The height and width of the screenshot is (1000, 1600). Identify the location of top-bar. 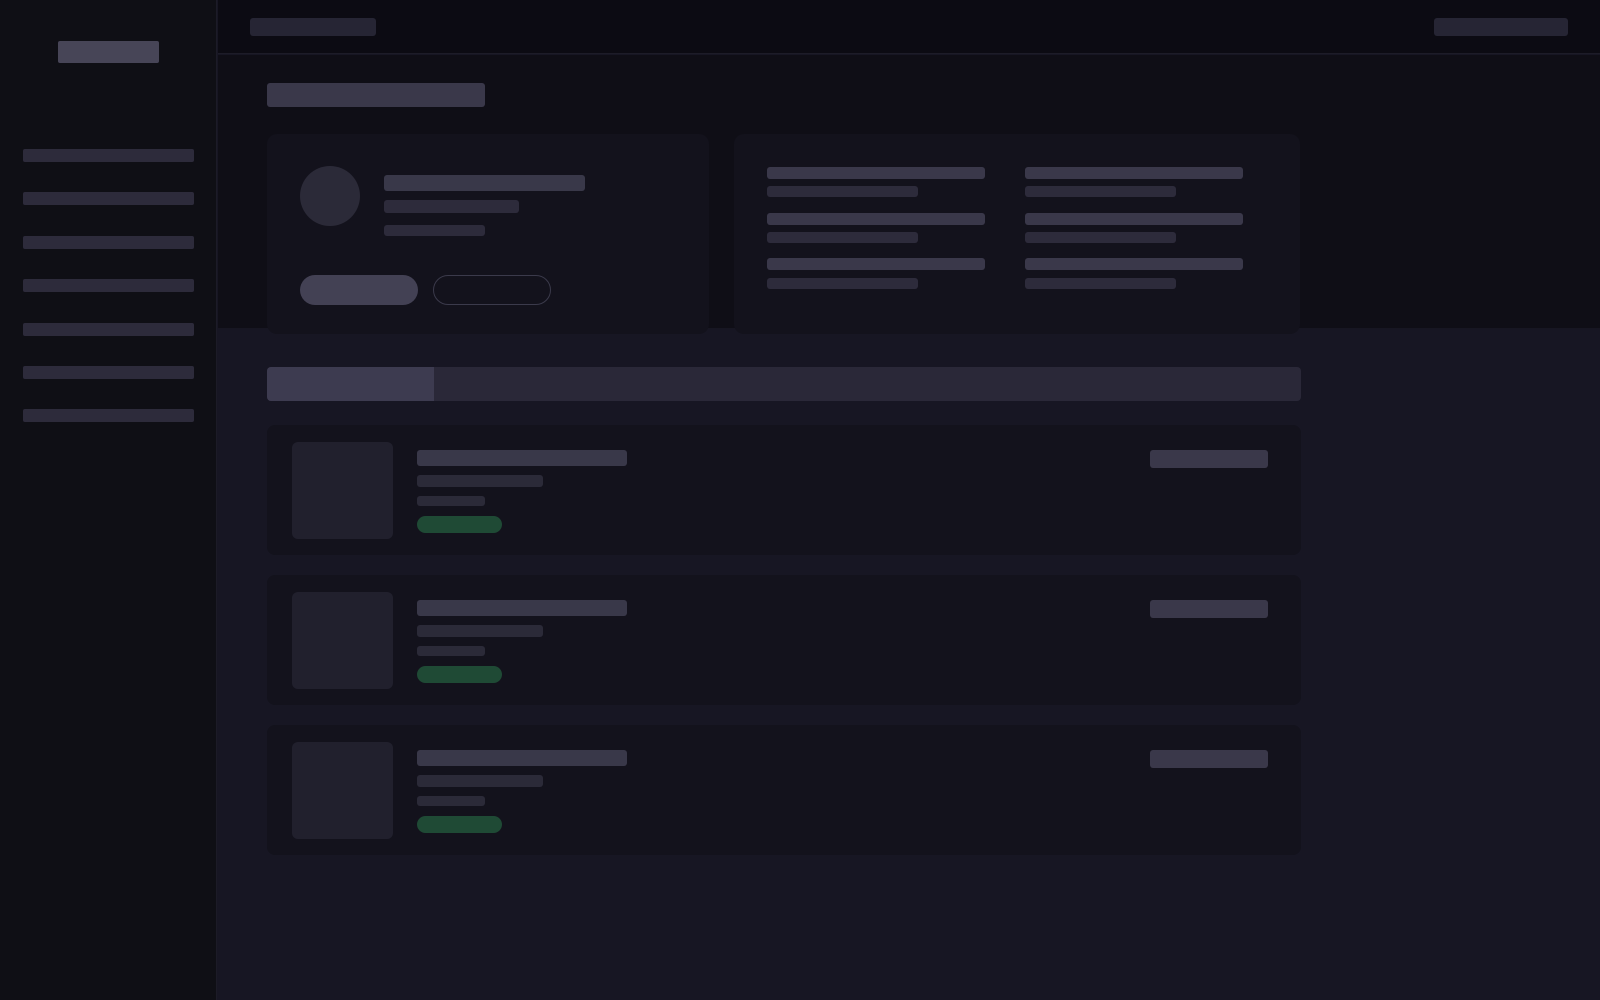
(909, 27).